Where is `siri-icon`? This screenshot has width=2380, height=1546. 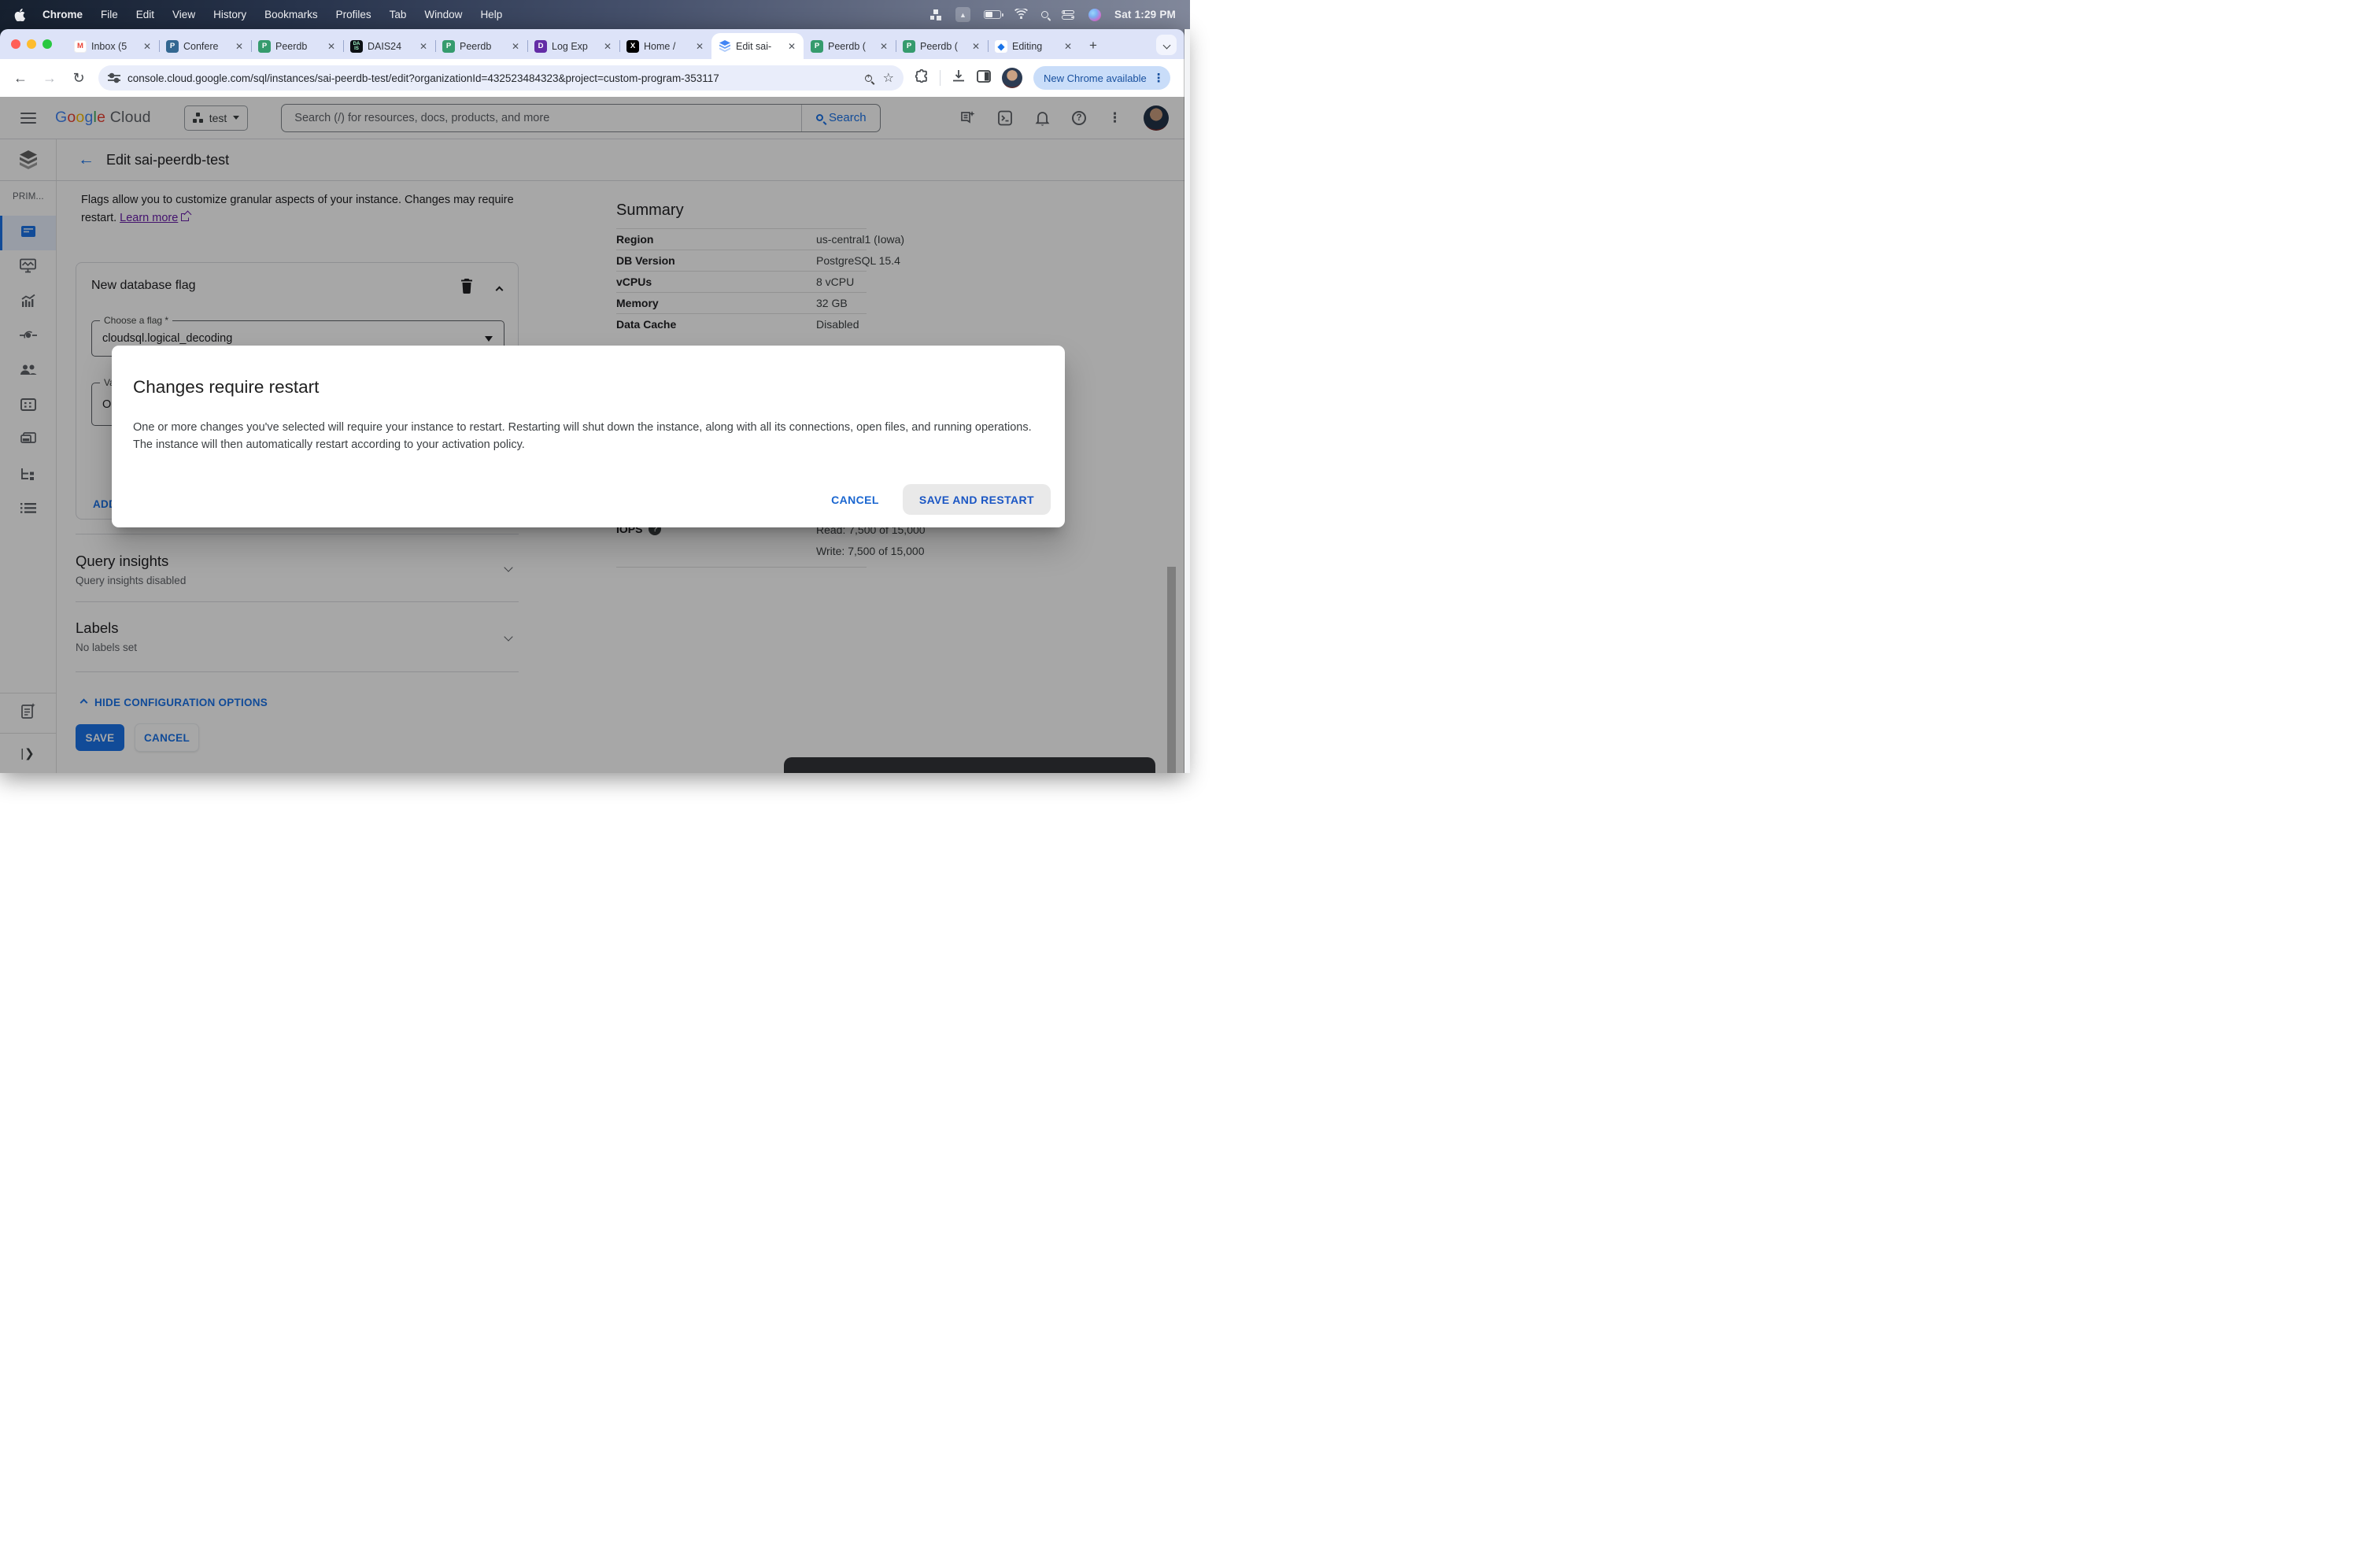 siri-icon is located at coordinates (1095, 14).